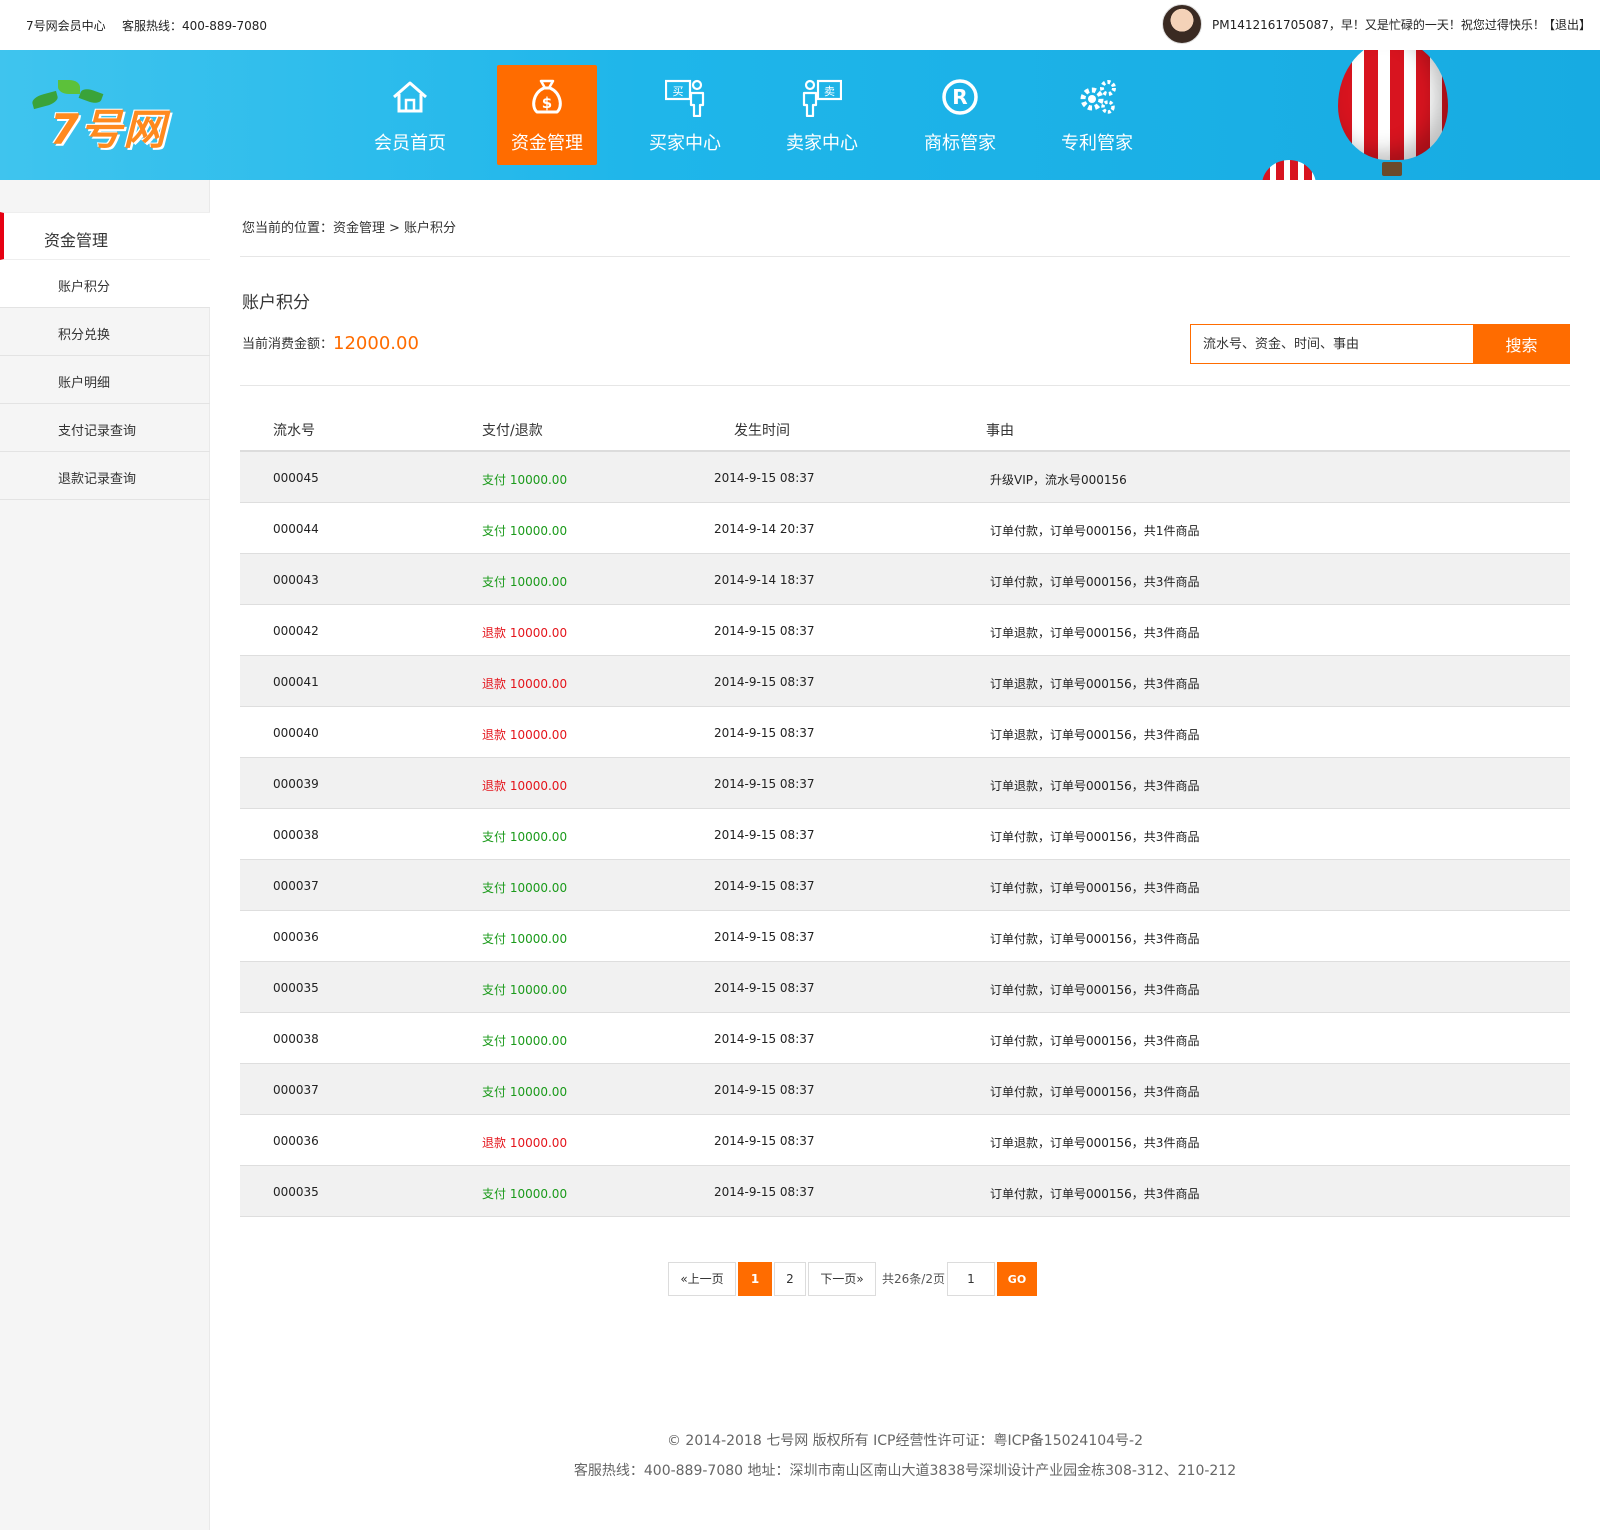 The image size is (1600, 1530). Describe the element at coordinates (105, 380) in the screenshot. I see `sidebar-item-account-details: 账户明细` at that location.